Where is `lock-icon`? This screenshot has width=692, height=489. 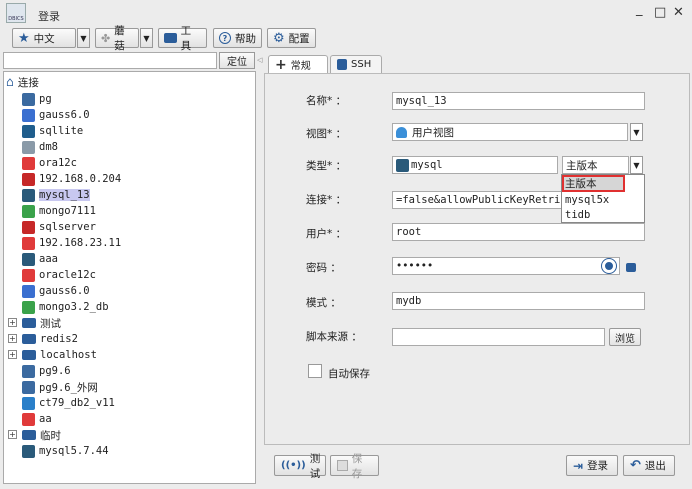 lock-icon is located at coordinates (342, 64).